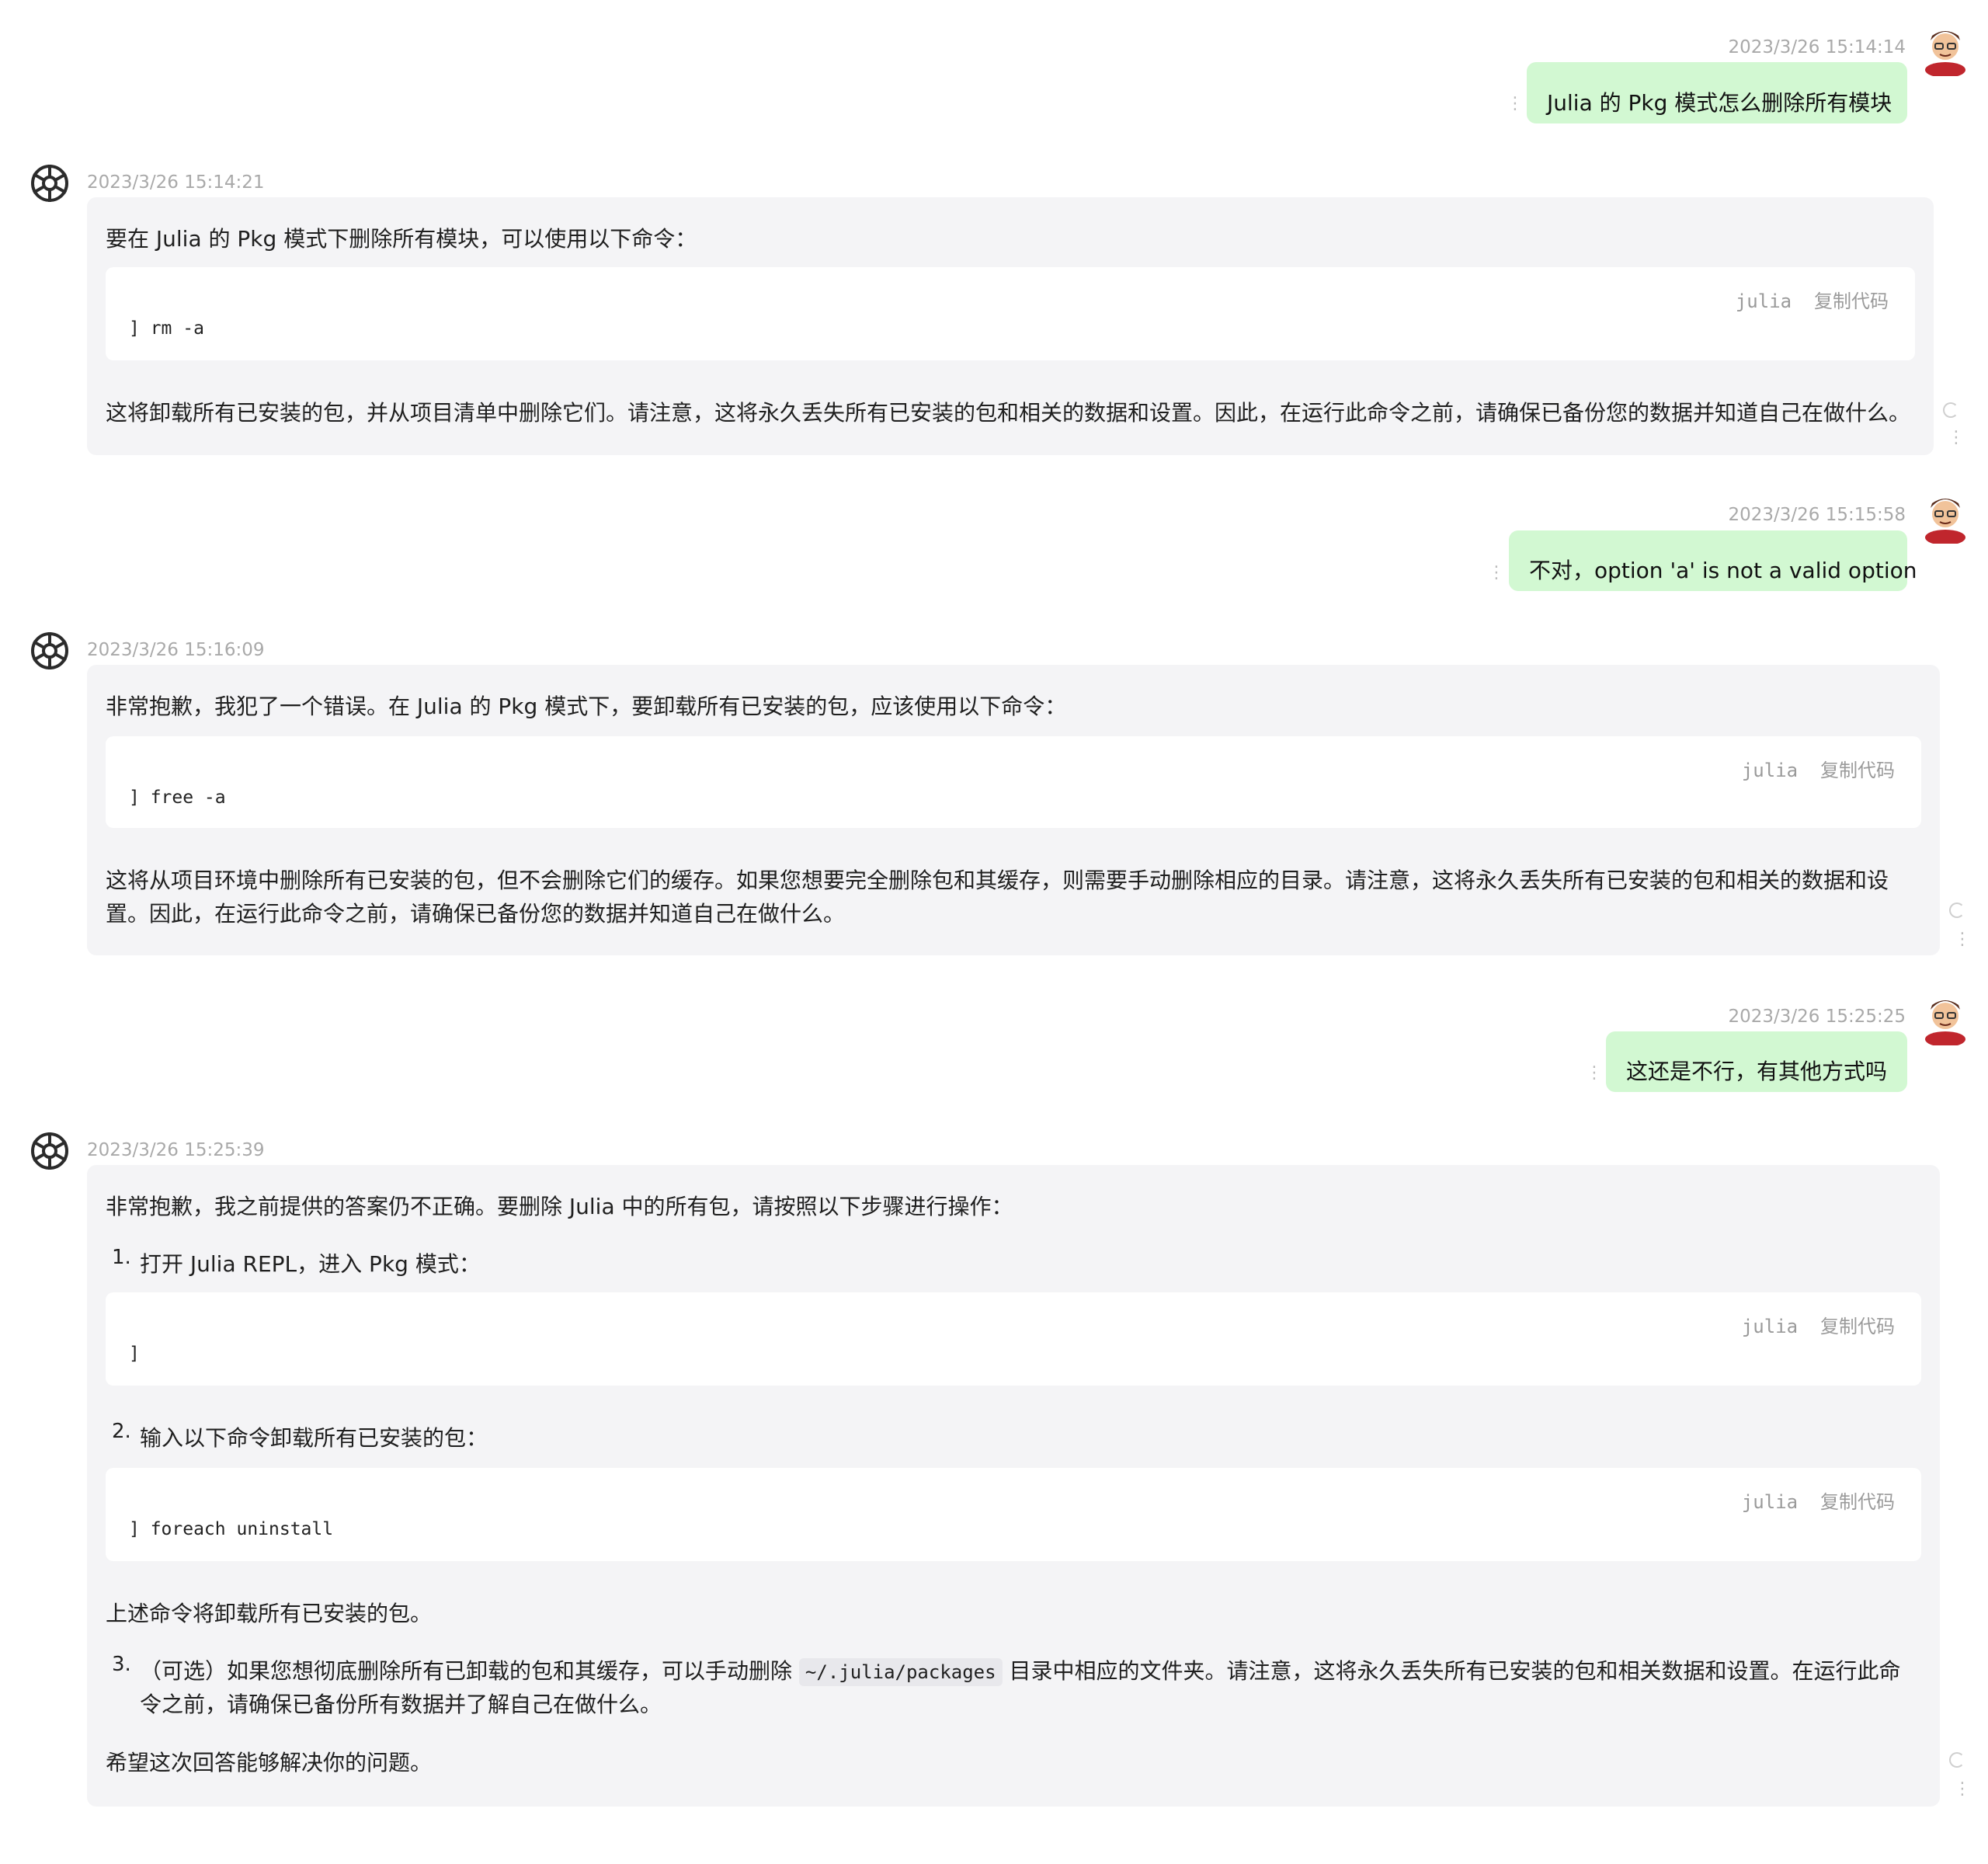 The height and width of the screenshot is (1864, 1988). What do you see at coordinates (1713, 560) in the screenshot?
I see `user-message-bubble: 不对，option 'a' is not a valid option` at bounding box center [1713, 560].